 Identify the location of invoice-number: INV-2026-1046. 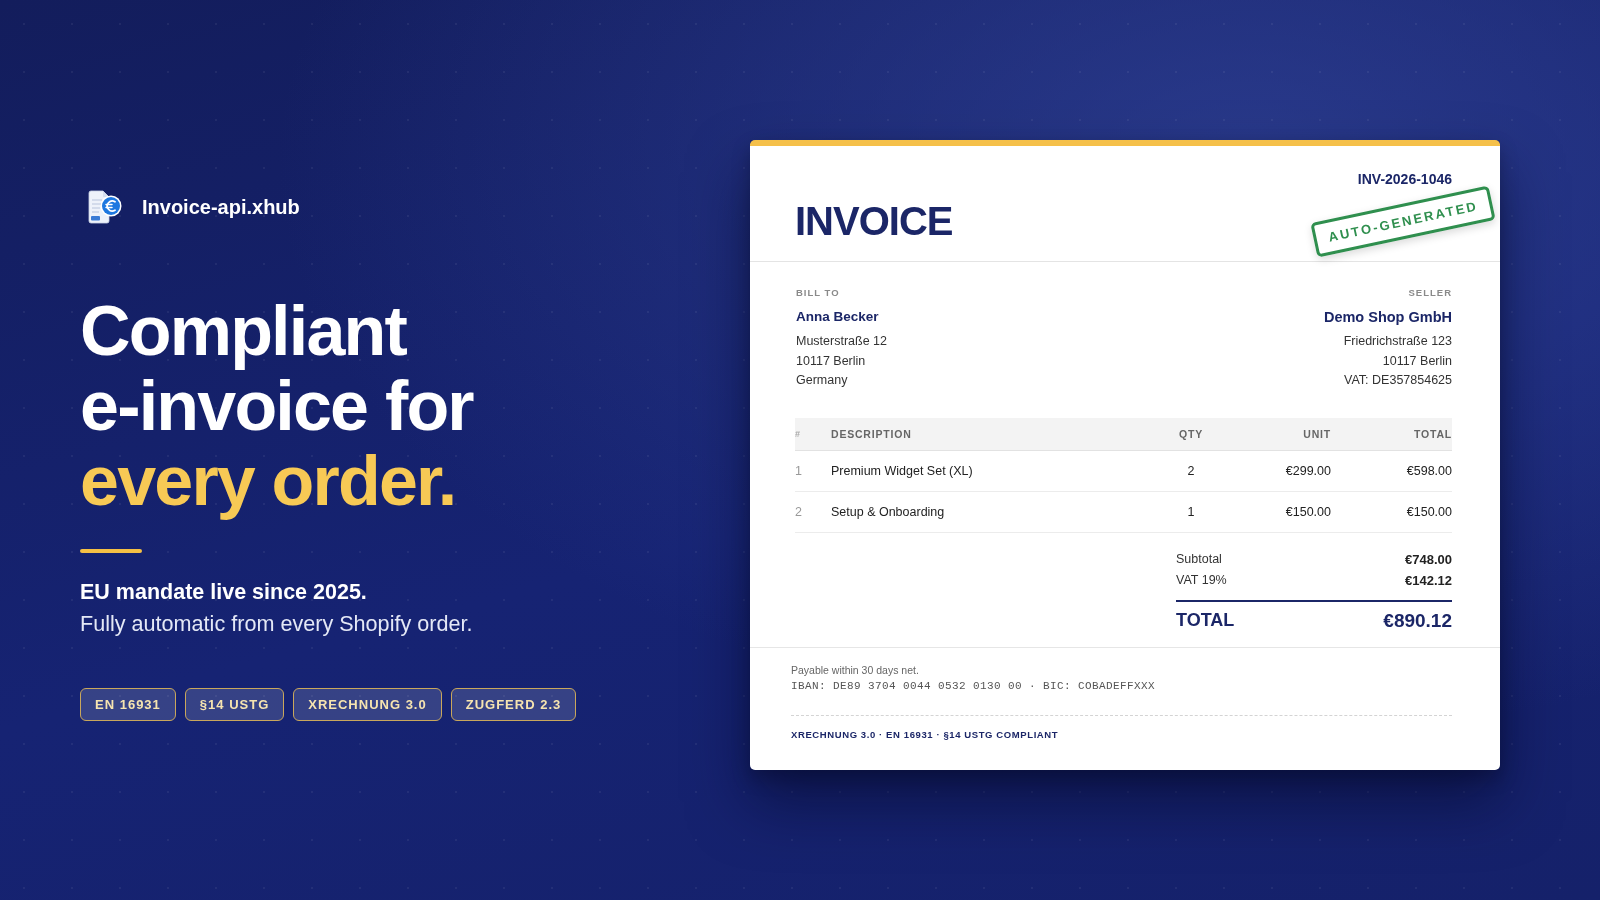
(1404, 179).